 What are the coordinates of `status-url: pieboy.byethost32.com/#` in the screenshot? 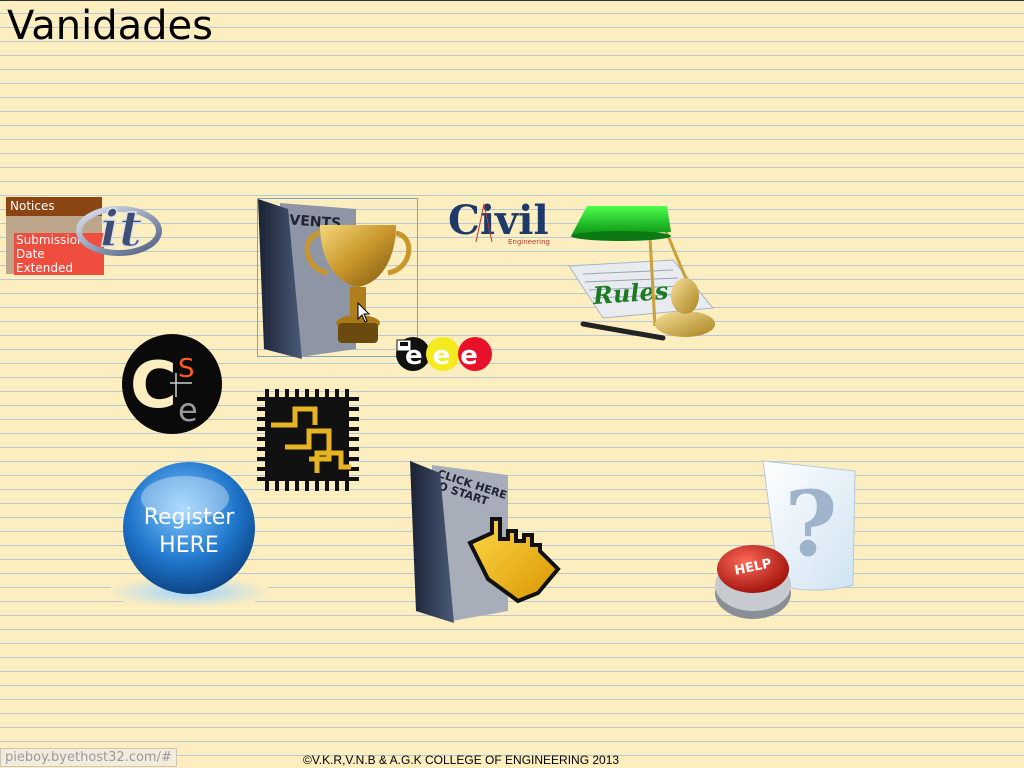 It's located at (88, 757).